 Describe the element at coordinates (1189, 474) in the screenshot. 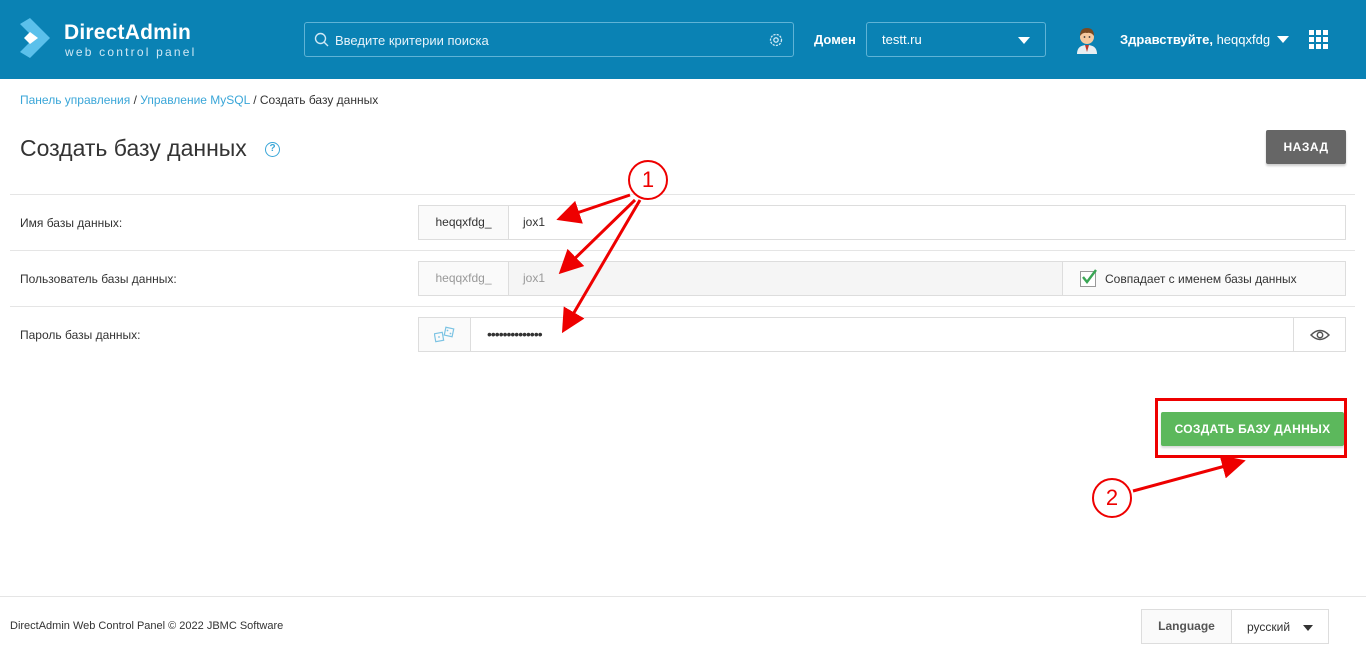

I see `annotation-arrow` at that location.